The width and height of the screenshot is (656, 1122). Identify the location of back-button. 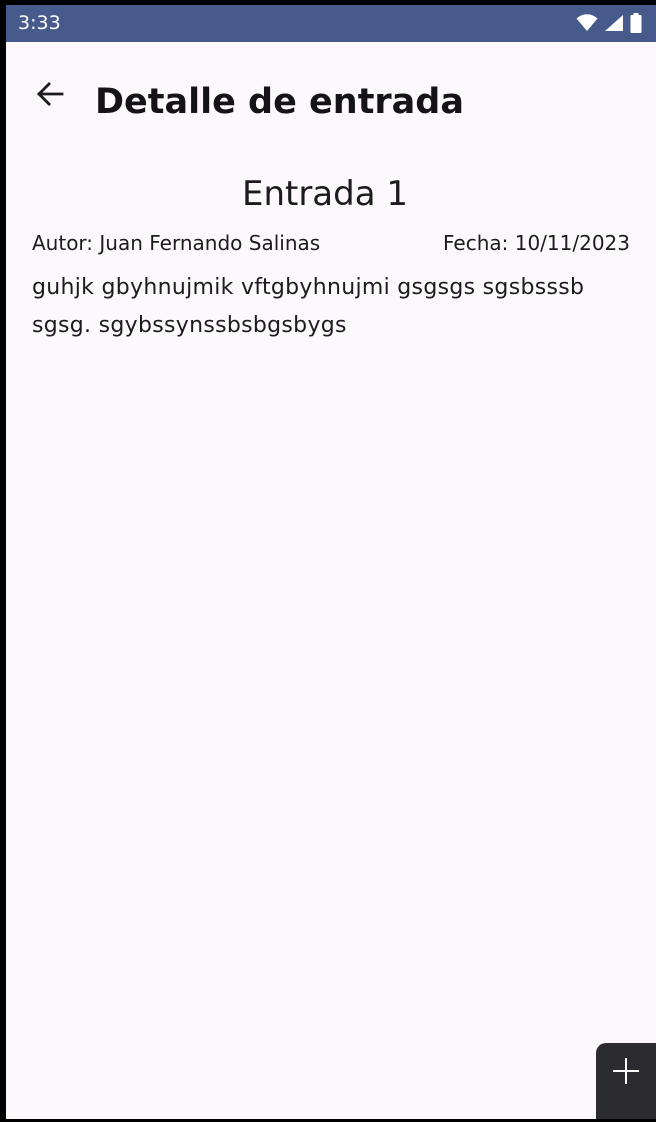
(50, 94).